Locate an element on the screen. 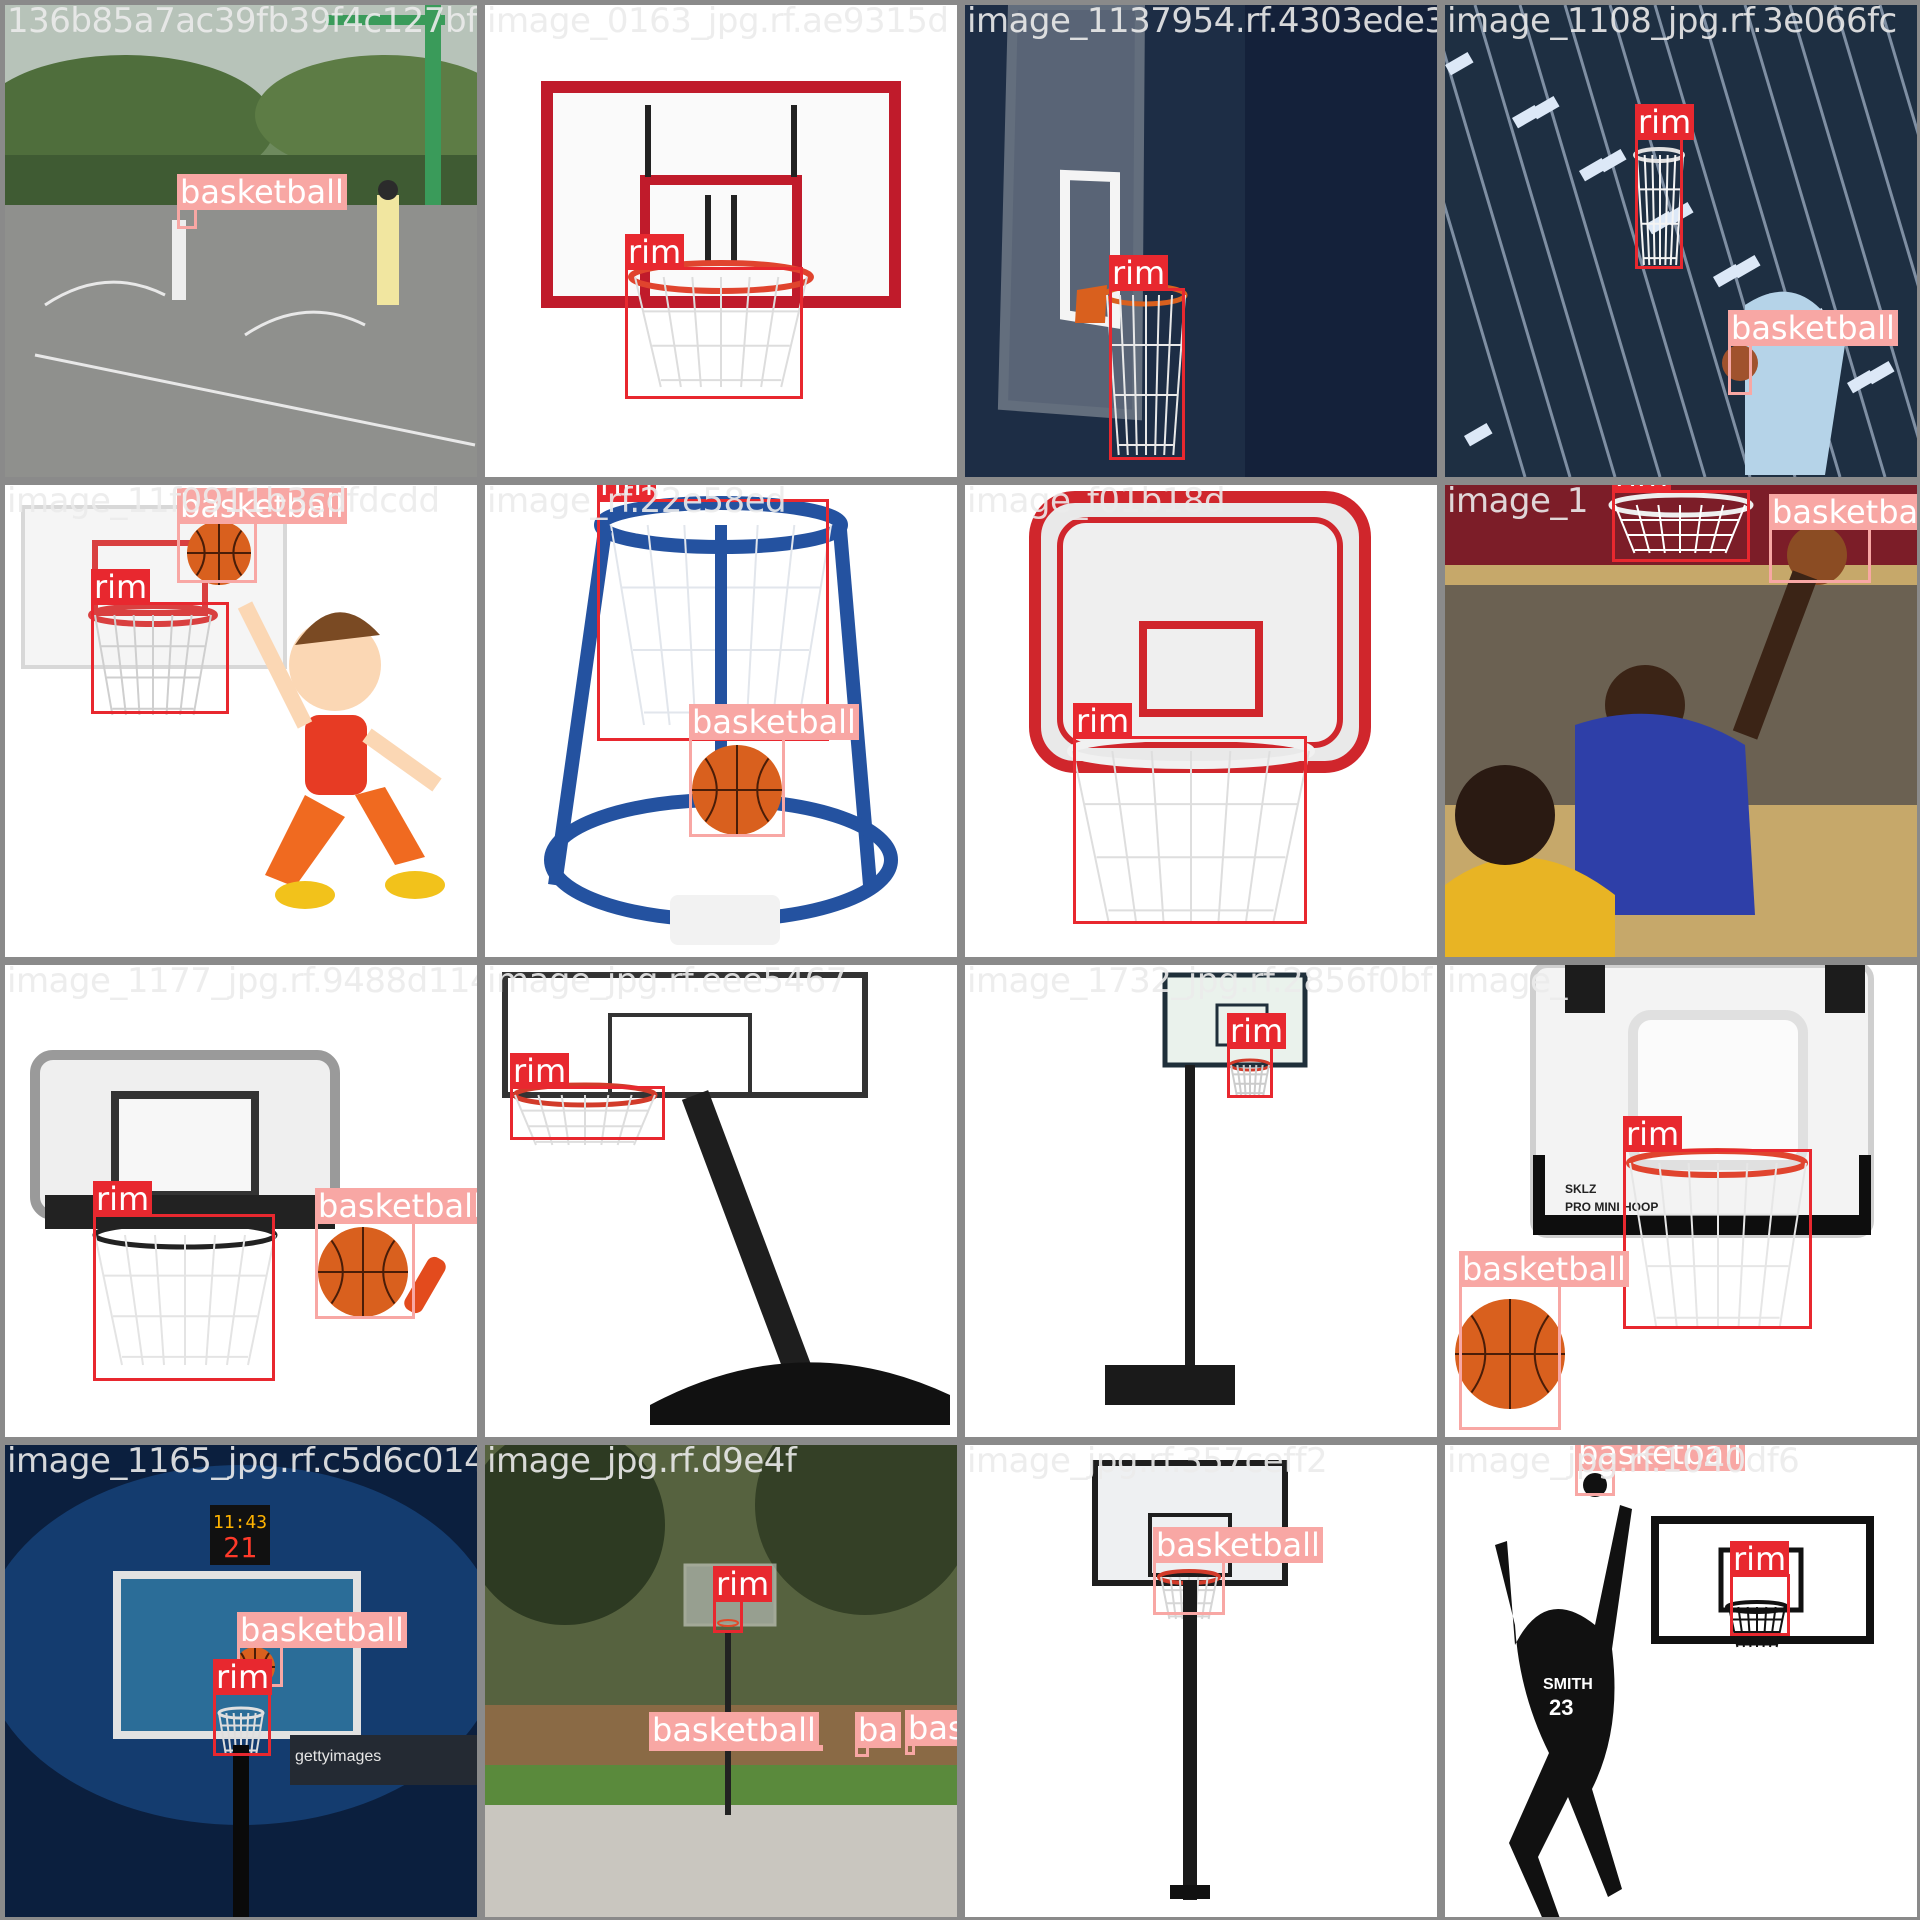 This screenshot has height=1920, width=1920. image-tile: image_0163_jpg.rf.ae9315d rim is located at coordinates (721, 241).